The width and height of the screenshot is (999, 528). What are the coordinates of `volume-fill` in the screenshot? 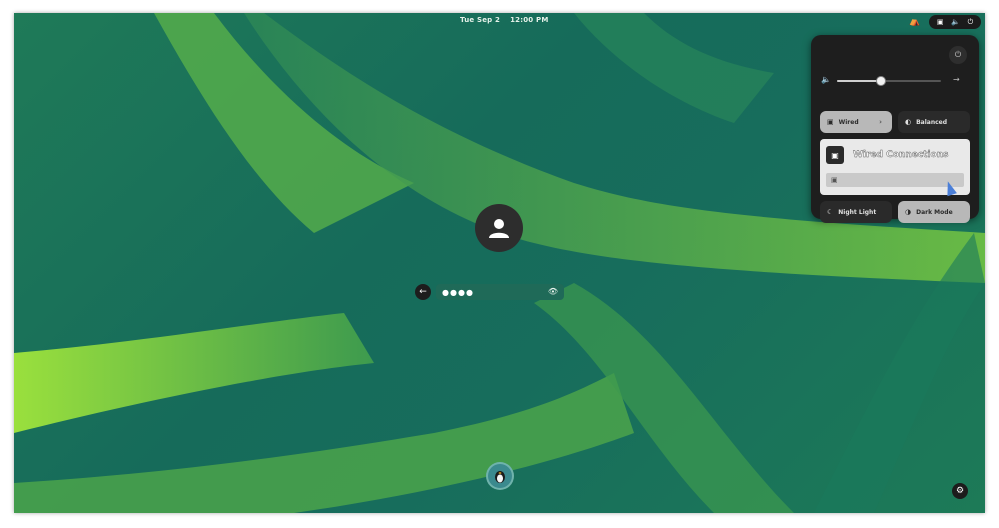 It's located at (859, 81).